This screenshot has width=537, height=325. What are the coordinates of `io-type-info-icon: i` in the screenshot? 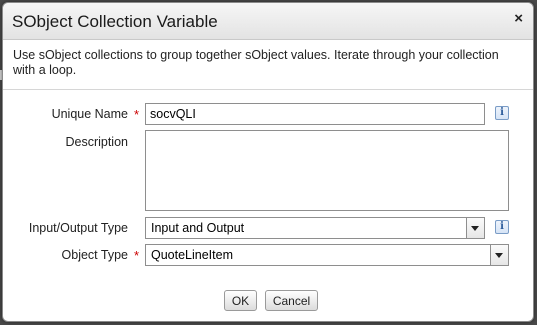 It's located at (502, 227).